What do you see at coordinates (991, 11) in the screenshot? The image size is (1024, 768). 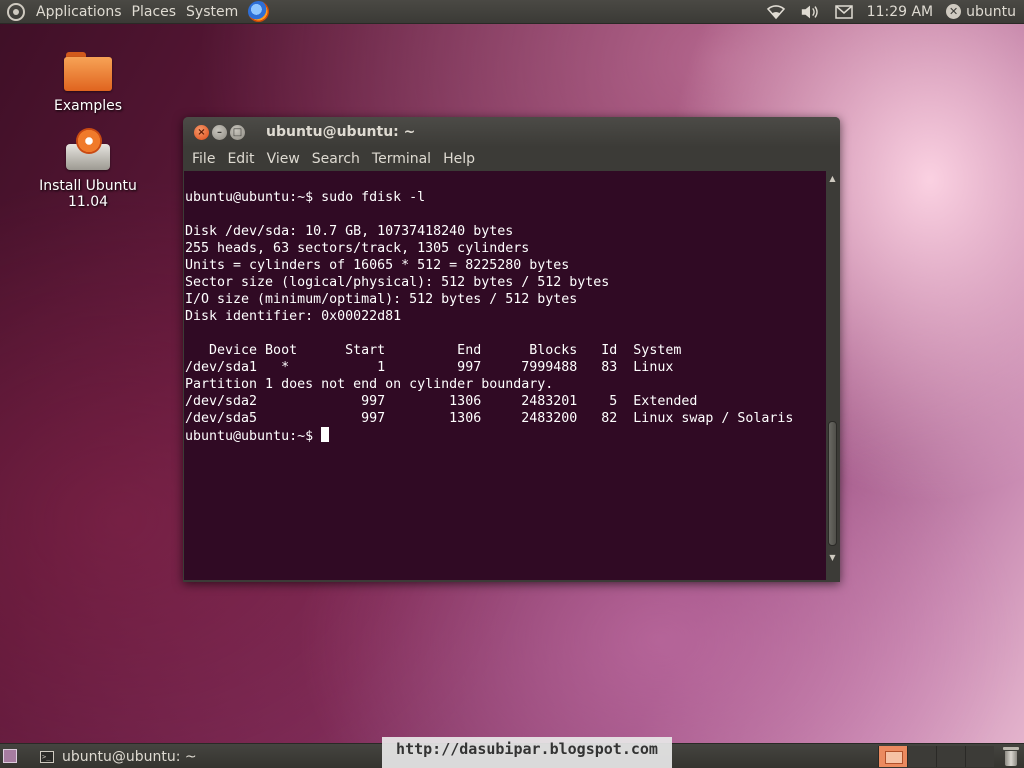 I see `user-name: ubuntu` at bounding box center [991, 11].